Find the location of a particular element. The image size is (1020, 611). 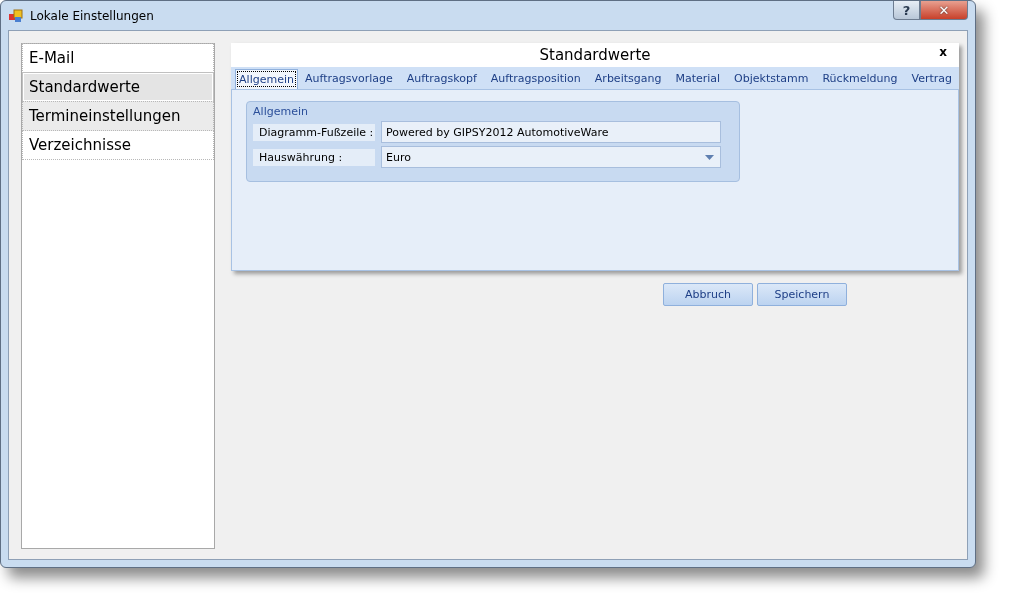

dropdown-arrow-icon is located at coordinates (710, 157).